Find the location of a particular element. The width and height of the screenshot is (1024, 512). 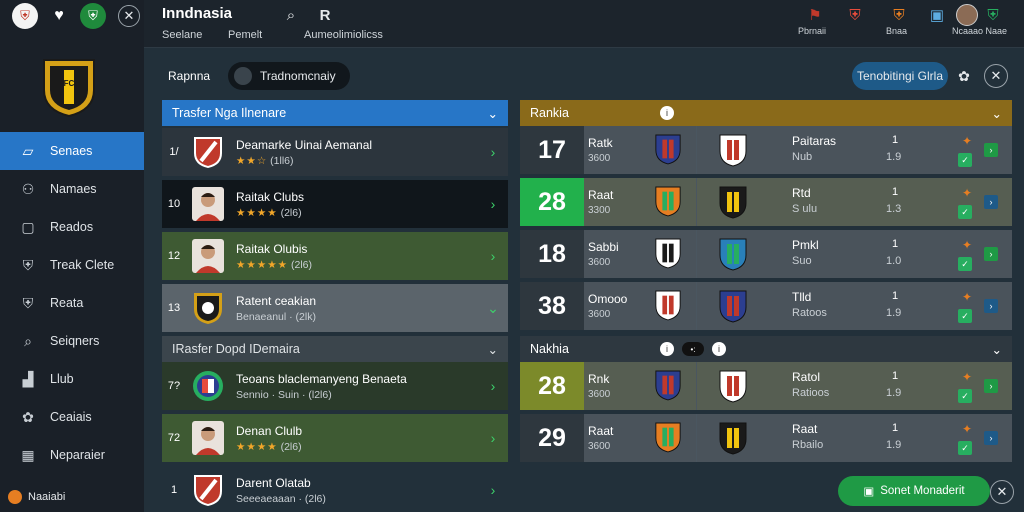

player-photo is located at coordinates (208, 204).